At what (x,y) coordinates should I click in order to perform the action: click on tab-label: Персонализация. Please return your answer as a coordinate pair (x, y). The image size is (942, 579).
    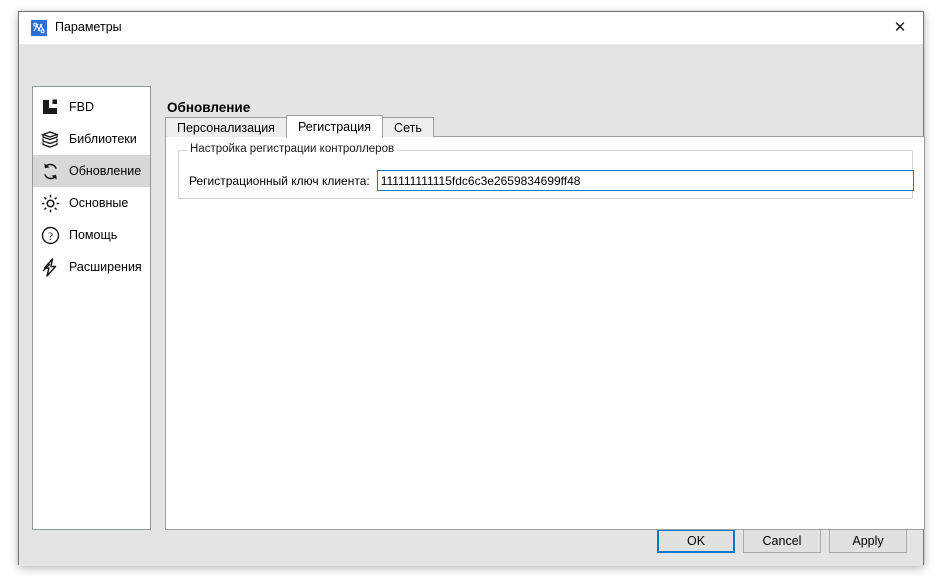
    Looking at the image, I should click on (226, 127).